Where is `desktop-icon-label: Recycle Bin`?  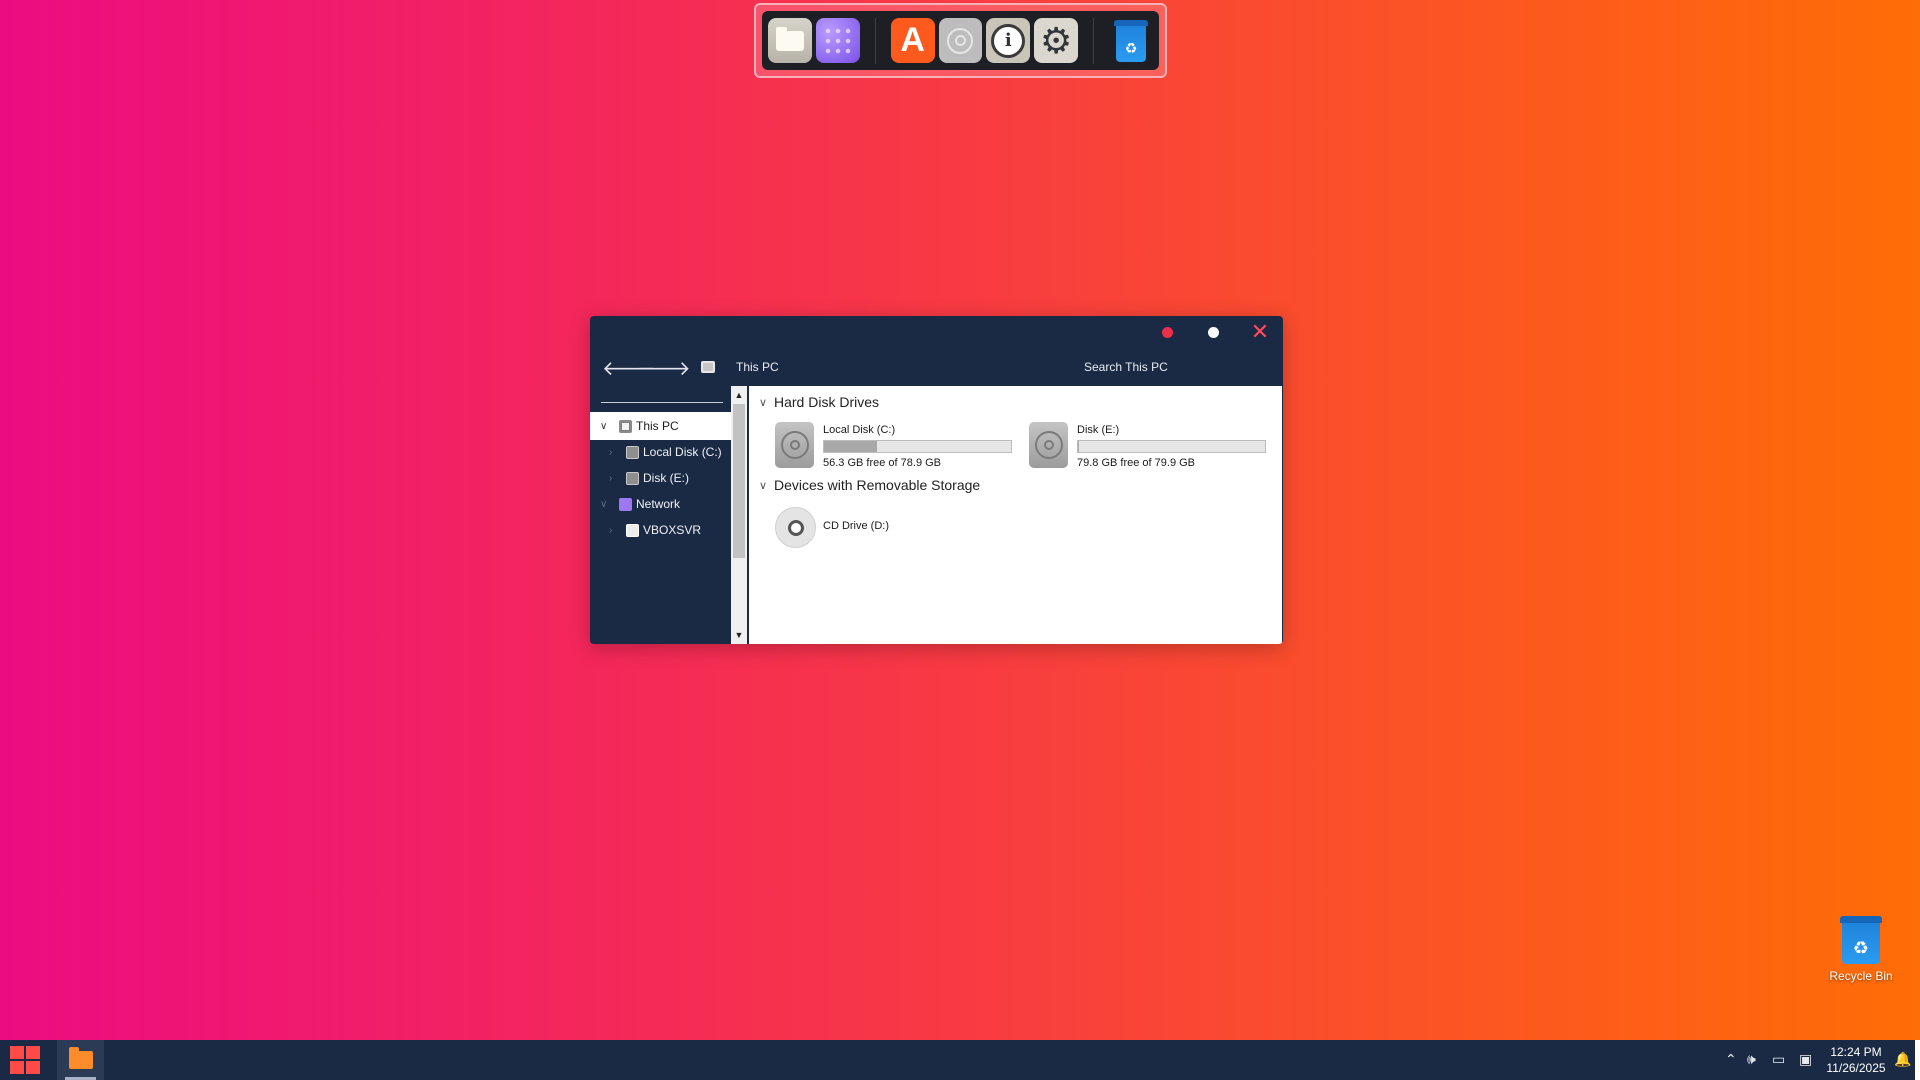
desktop-icon-label: Recycle Bin is located at coordinates (1861, 976).